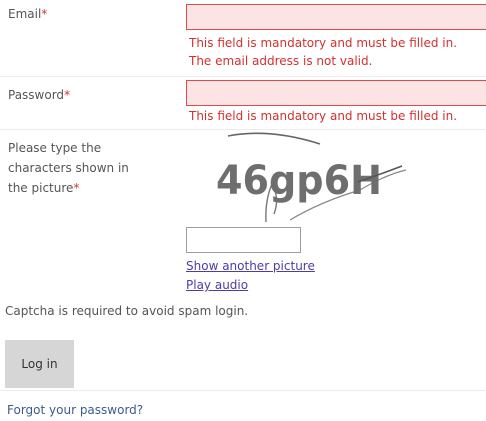  I want to click on email-label-text: Email, so click(25, 14).